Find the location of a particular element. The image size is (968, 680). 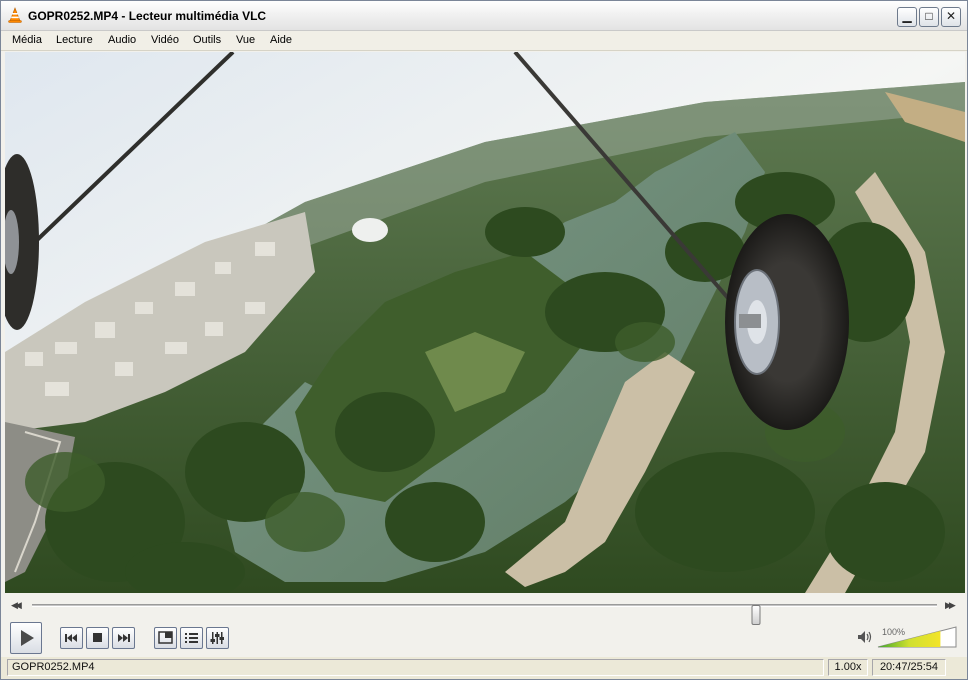

menu-aide: Aide is located at coordinates (281, 40).